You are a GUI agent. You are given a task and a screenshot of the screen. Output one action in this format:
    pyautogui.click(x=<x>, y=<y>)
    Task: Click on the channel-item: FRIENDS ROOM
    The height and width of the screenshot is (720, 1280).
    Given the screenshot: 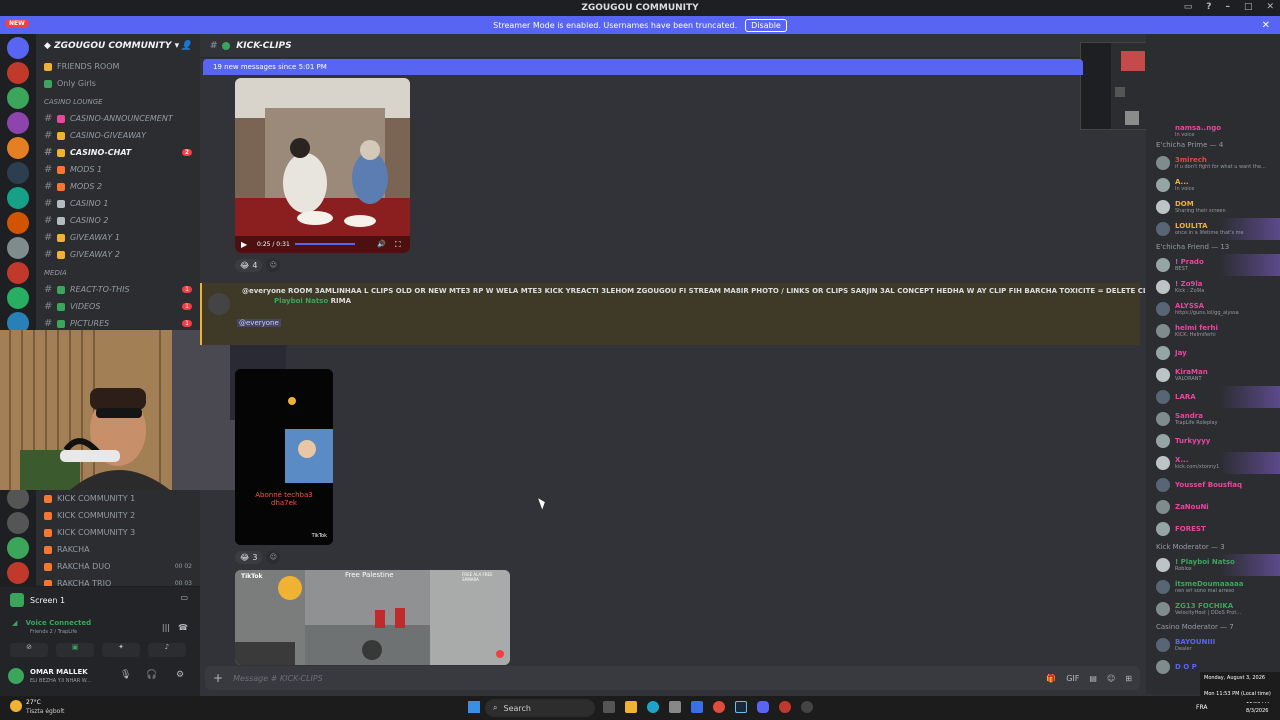 What is the action you would take?
    pyautogui.click(x=118, y=66)
    